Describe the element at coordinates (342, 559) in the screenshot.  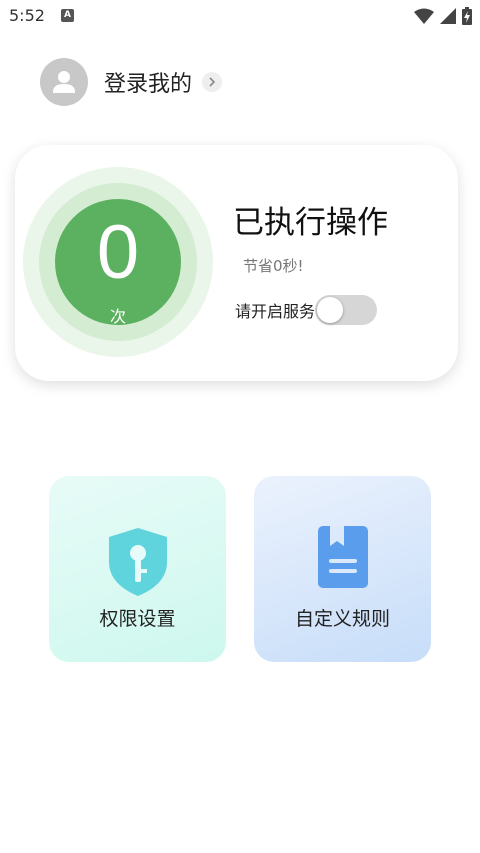
I see `bookmark-book-icon` at that location.